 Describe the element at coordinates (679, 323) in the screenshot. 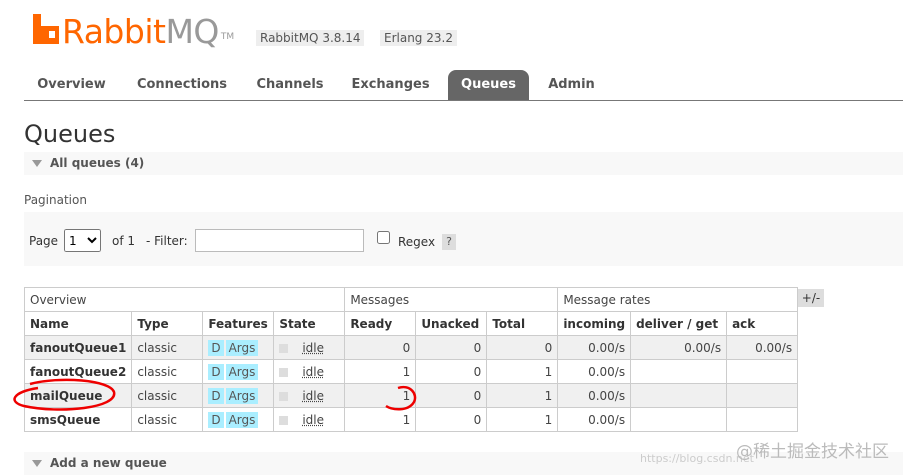

I see `col-deliver-get: deliver / get` at that location.